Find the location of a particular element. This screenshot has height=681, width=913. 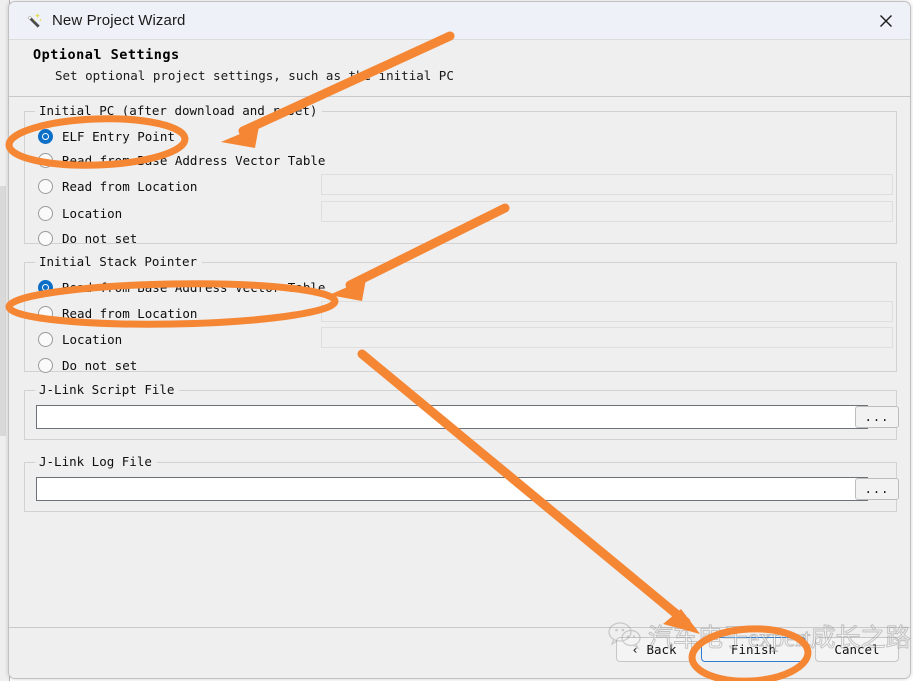

dialog-footer: ‹ Back Finish Cancel is located at coordinates (459, 652).